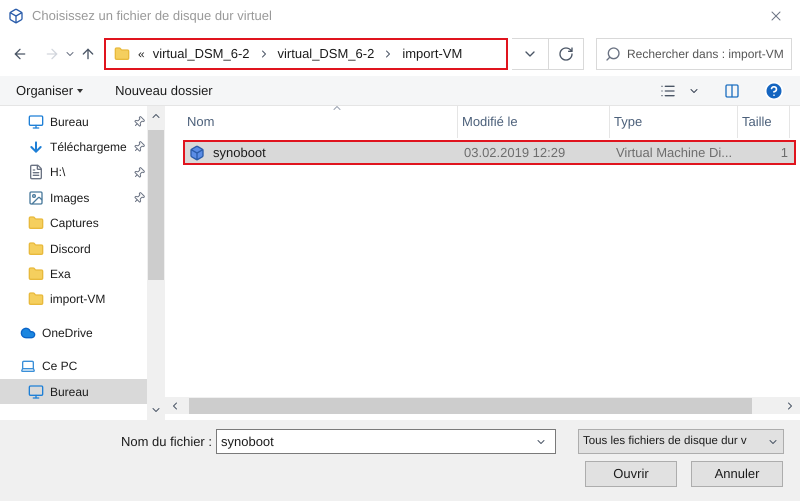  What do you see at coordinates (784, 153) in the screenshot?
I see `table-cell-text: 1` at bounding box center [784, 153].